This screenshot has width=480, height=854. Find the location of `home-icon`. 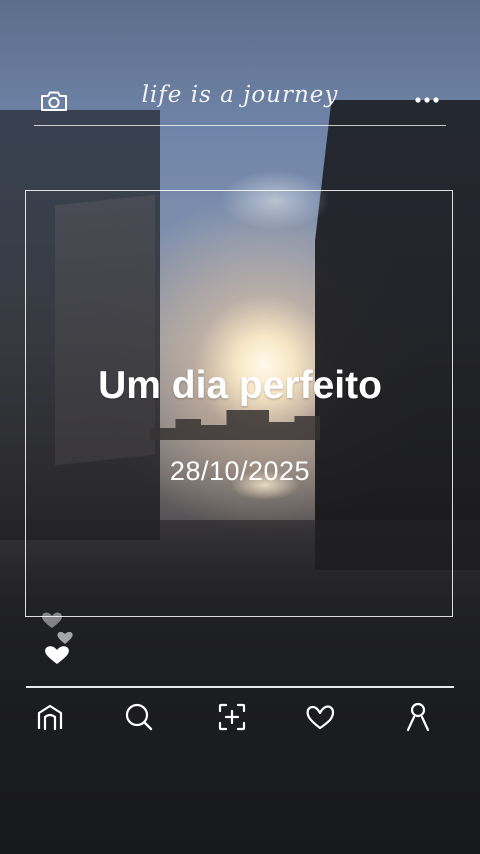

home-icon is located at coordinates (50, 717).